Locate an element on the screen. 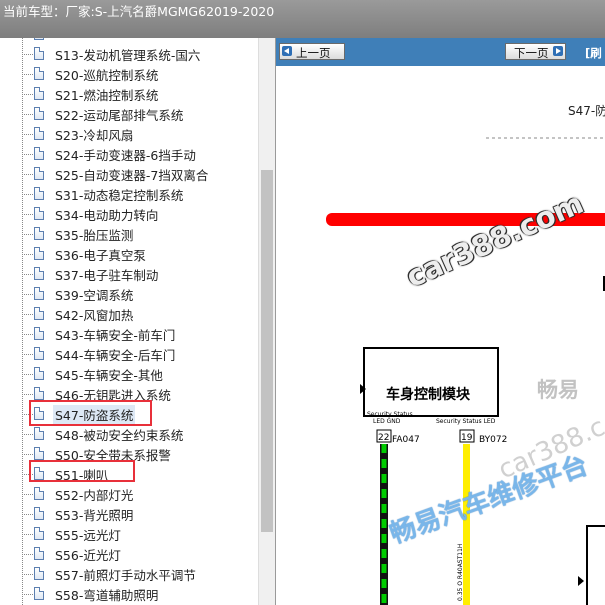  tree-item: S48-被动安全约束系统 is located at coordinates (129, 434).